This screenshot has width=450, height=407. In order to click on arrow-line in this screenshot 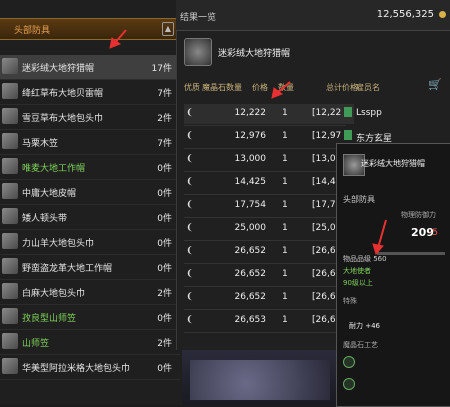, I will do `click(382, 234)`.